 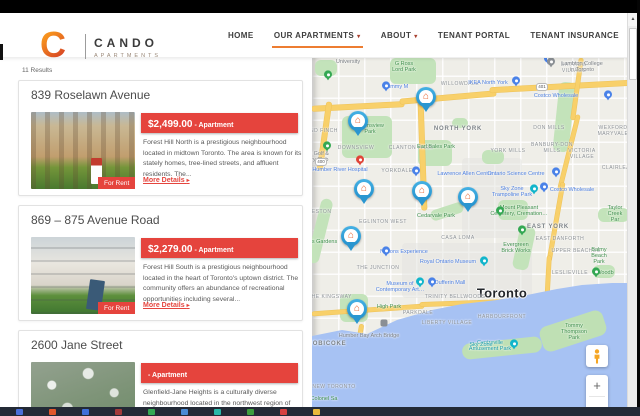 What do you see at coordinates (596, 271) in the screenshot?
I see `park-pin-woodbine` at bounding box center [596, 271].